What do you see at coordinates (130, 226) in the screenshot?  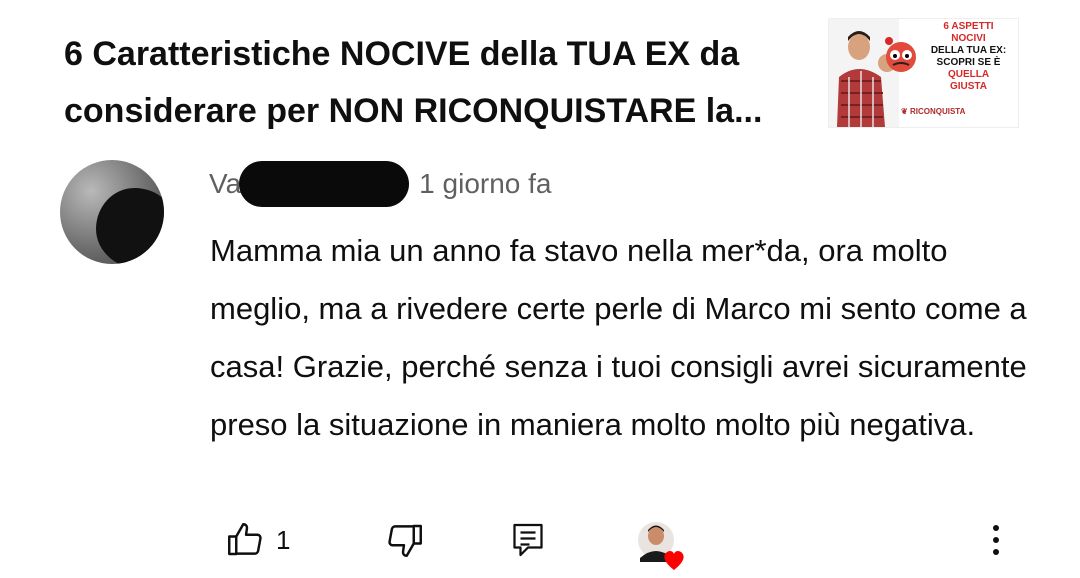 I see `redaction-mark` at bounding box center [130, 226].